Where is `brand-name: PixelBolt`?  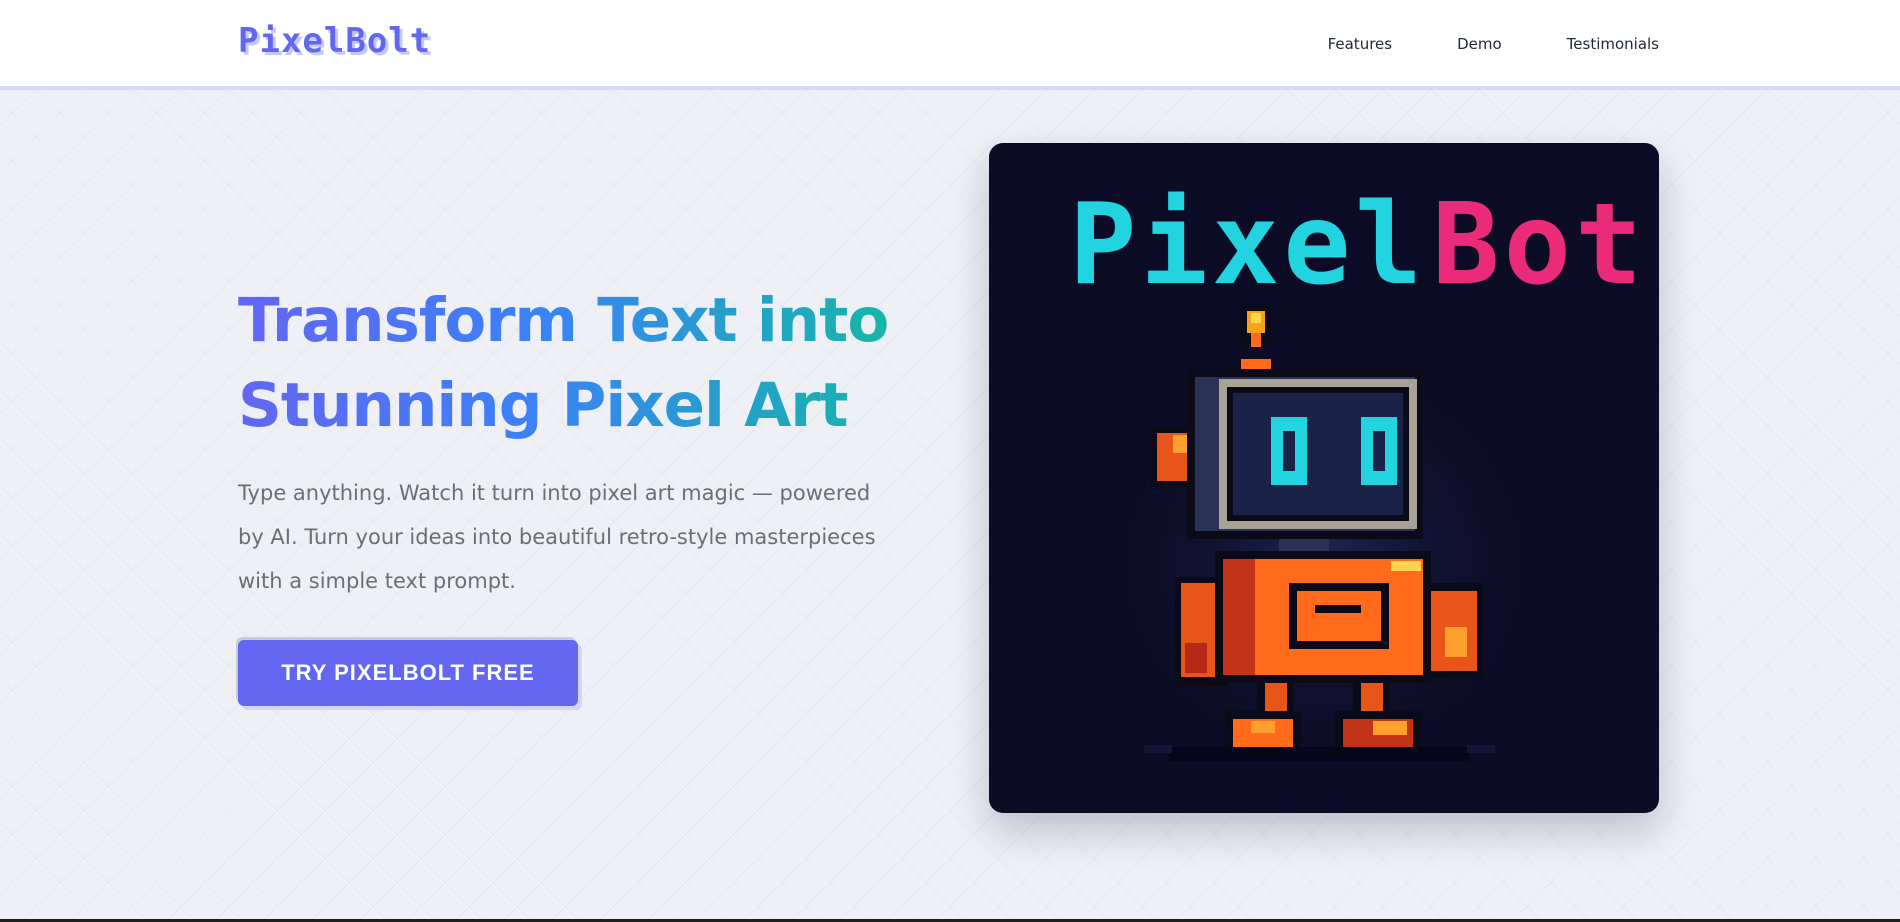 brand-name: PixelBolt is located at coordinates (334, 41).